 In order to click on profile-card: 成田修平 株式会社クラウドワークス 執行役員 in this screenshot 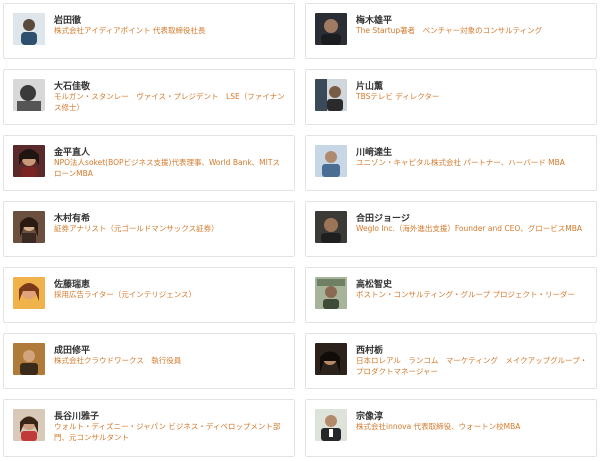, I will do `click(149, 361)`.